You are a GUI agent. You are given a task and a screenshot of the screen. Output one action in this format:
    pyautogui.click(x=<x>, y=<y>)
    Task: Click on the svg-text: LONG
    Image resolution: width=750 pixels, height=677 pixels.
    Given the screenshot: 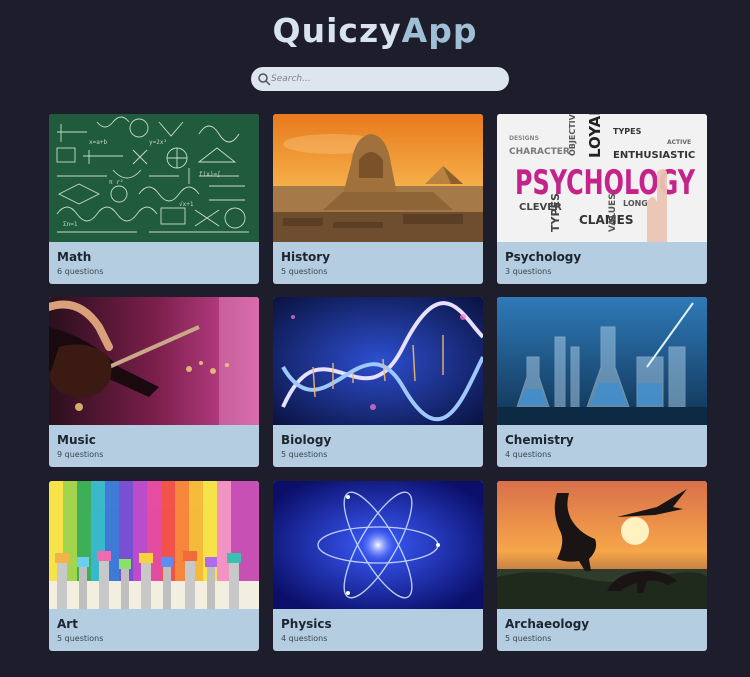 What is the action you would take?
    pyautogui.click(x=635, y=203)
    